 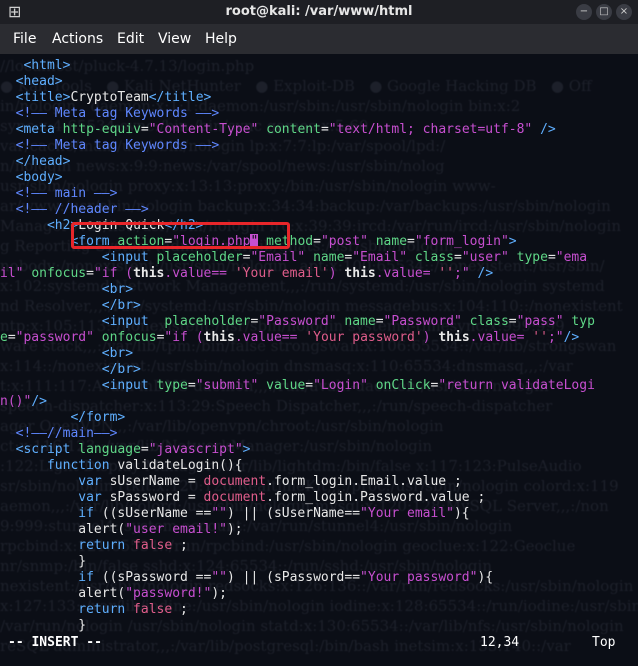 What do you see at coordinates (43, 561) in the screenshot?
I see `code-token: }` at bounding box center [43, 561].